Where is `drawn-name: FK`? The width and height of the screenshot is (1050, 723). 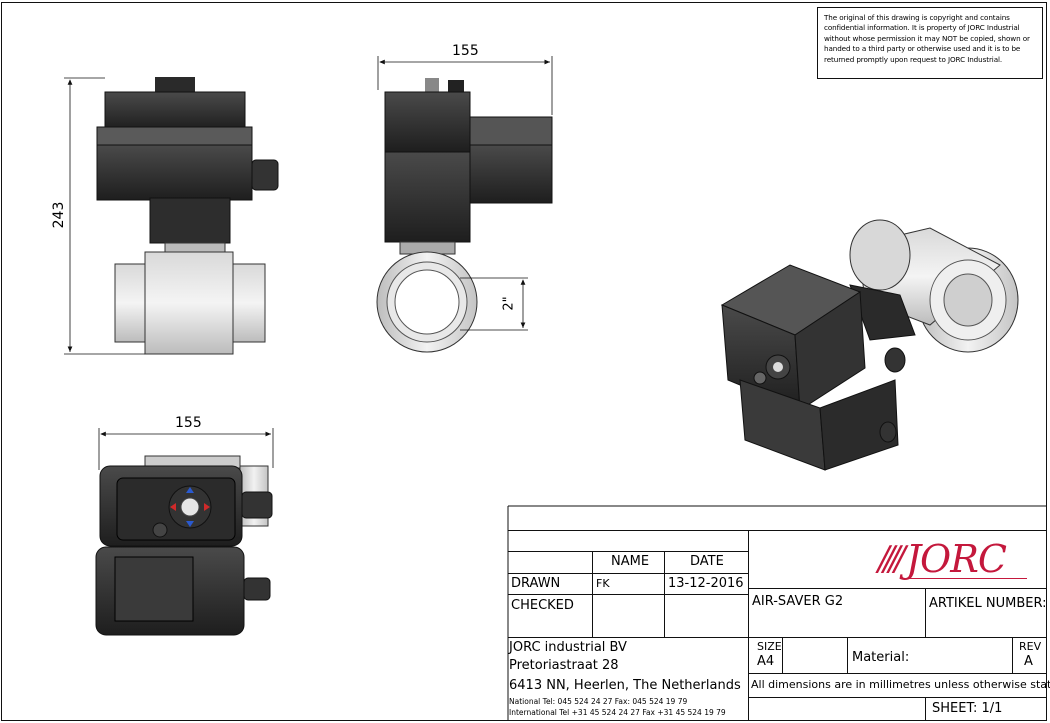
drawn-name: FK is located at coordinates (603, 583).